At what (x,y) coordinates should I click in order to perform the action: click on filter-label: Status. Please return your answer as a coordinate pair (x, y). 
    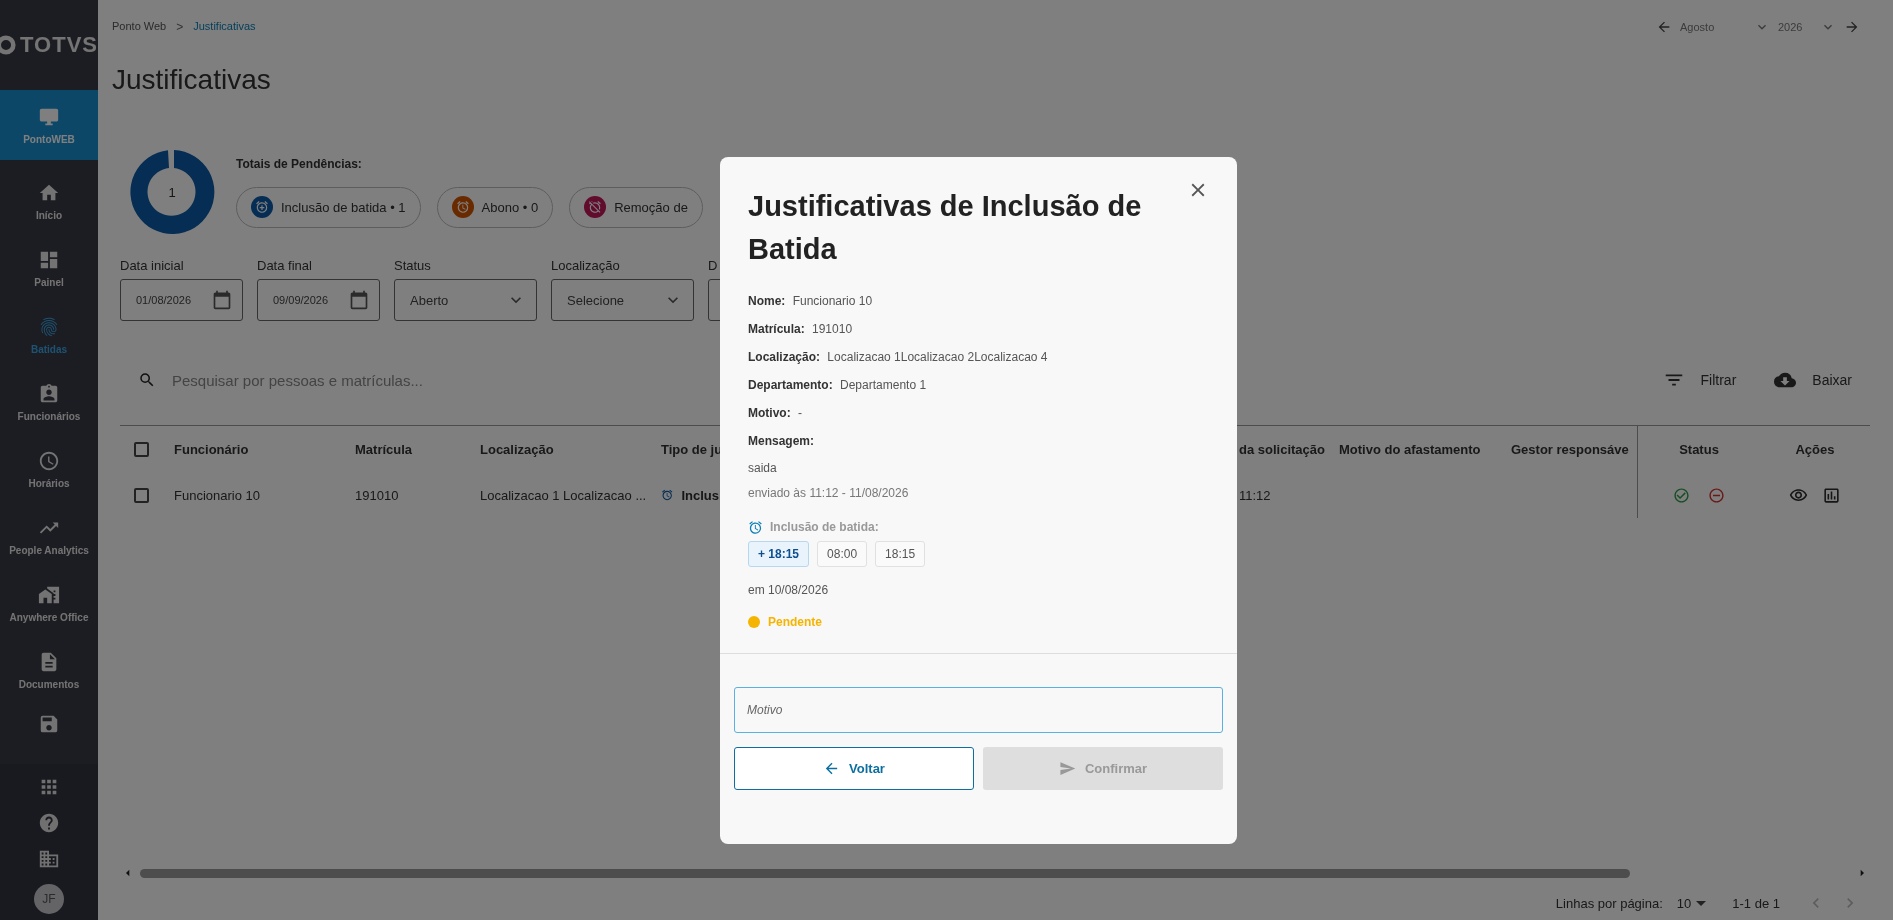
    Looking at the image, I should click on (413, 265).